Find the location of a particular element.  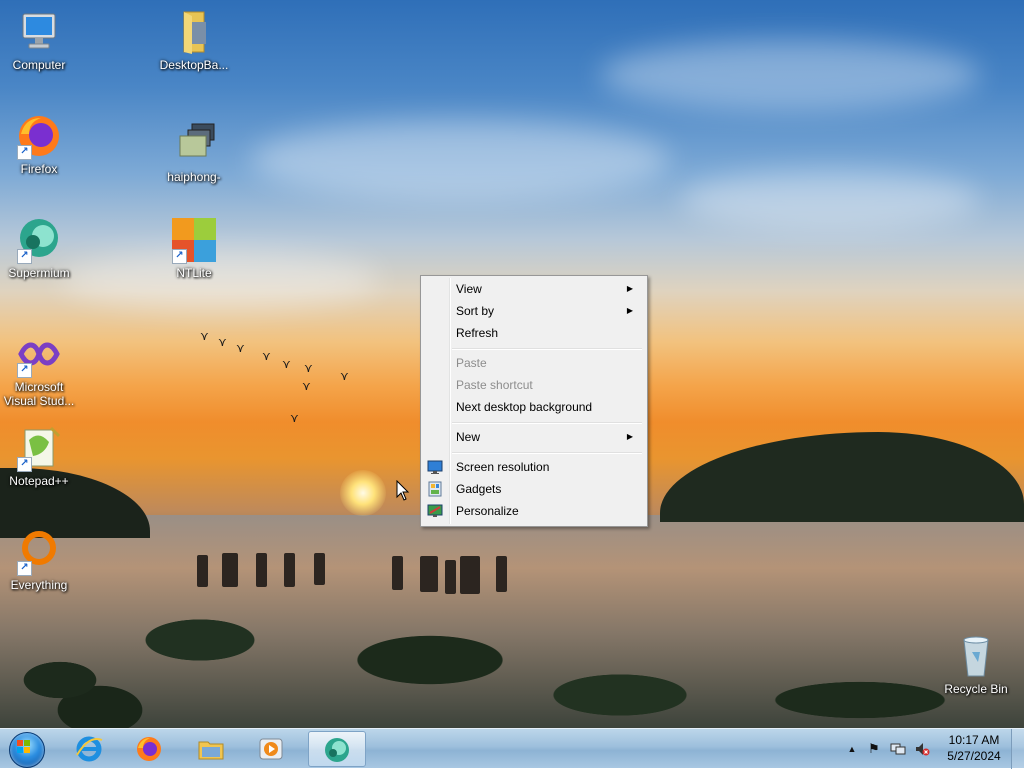

menu-item-label: Paste is located at coordinates (471, 363).